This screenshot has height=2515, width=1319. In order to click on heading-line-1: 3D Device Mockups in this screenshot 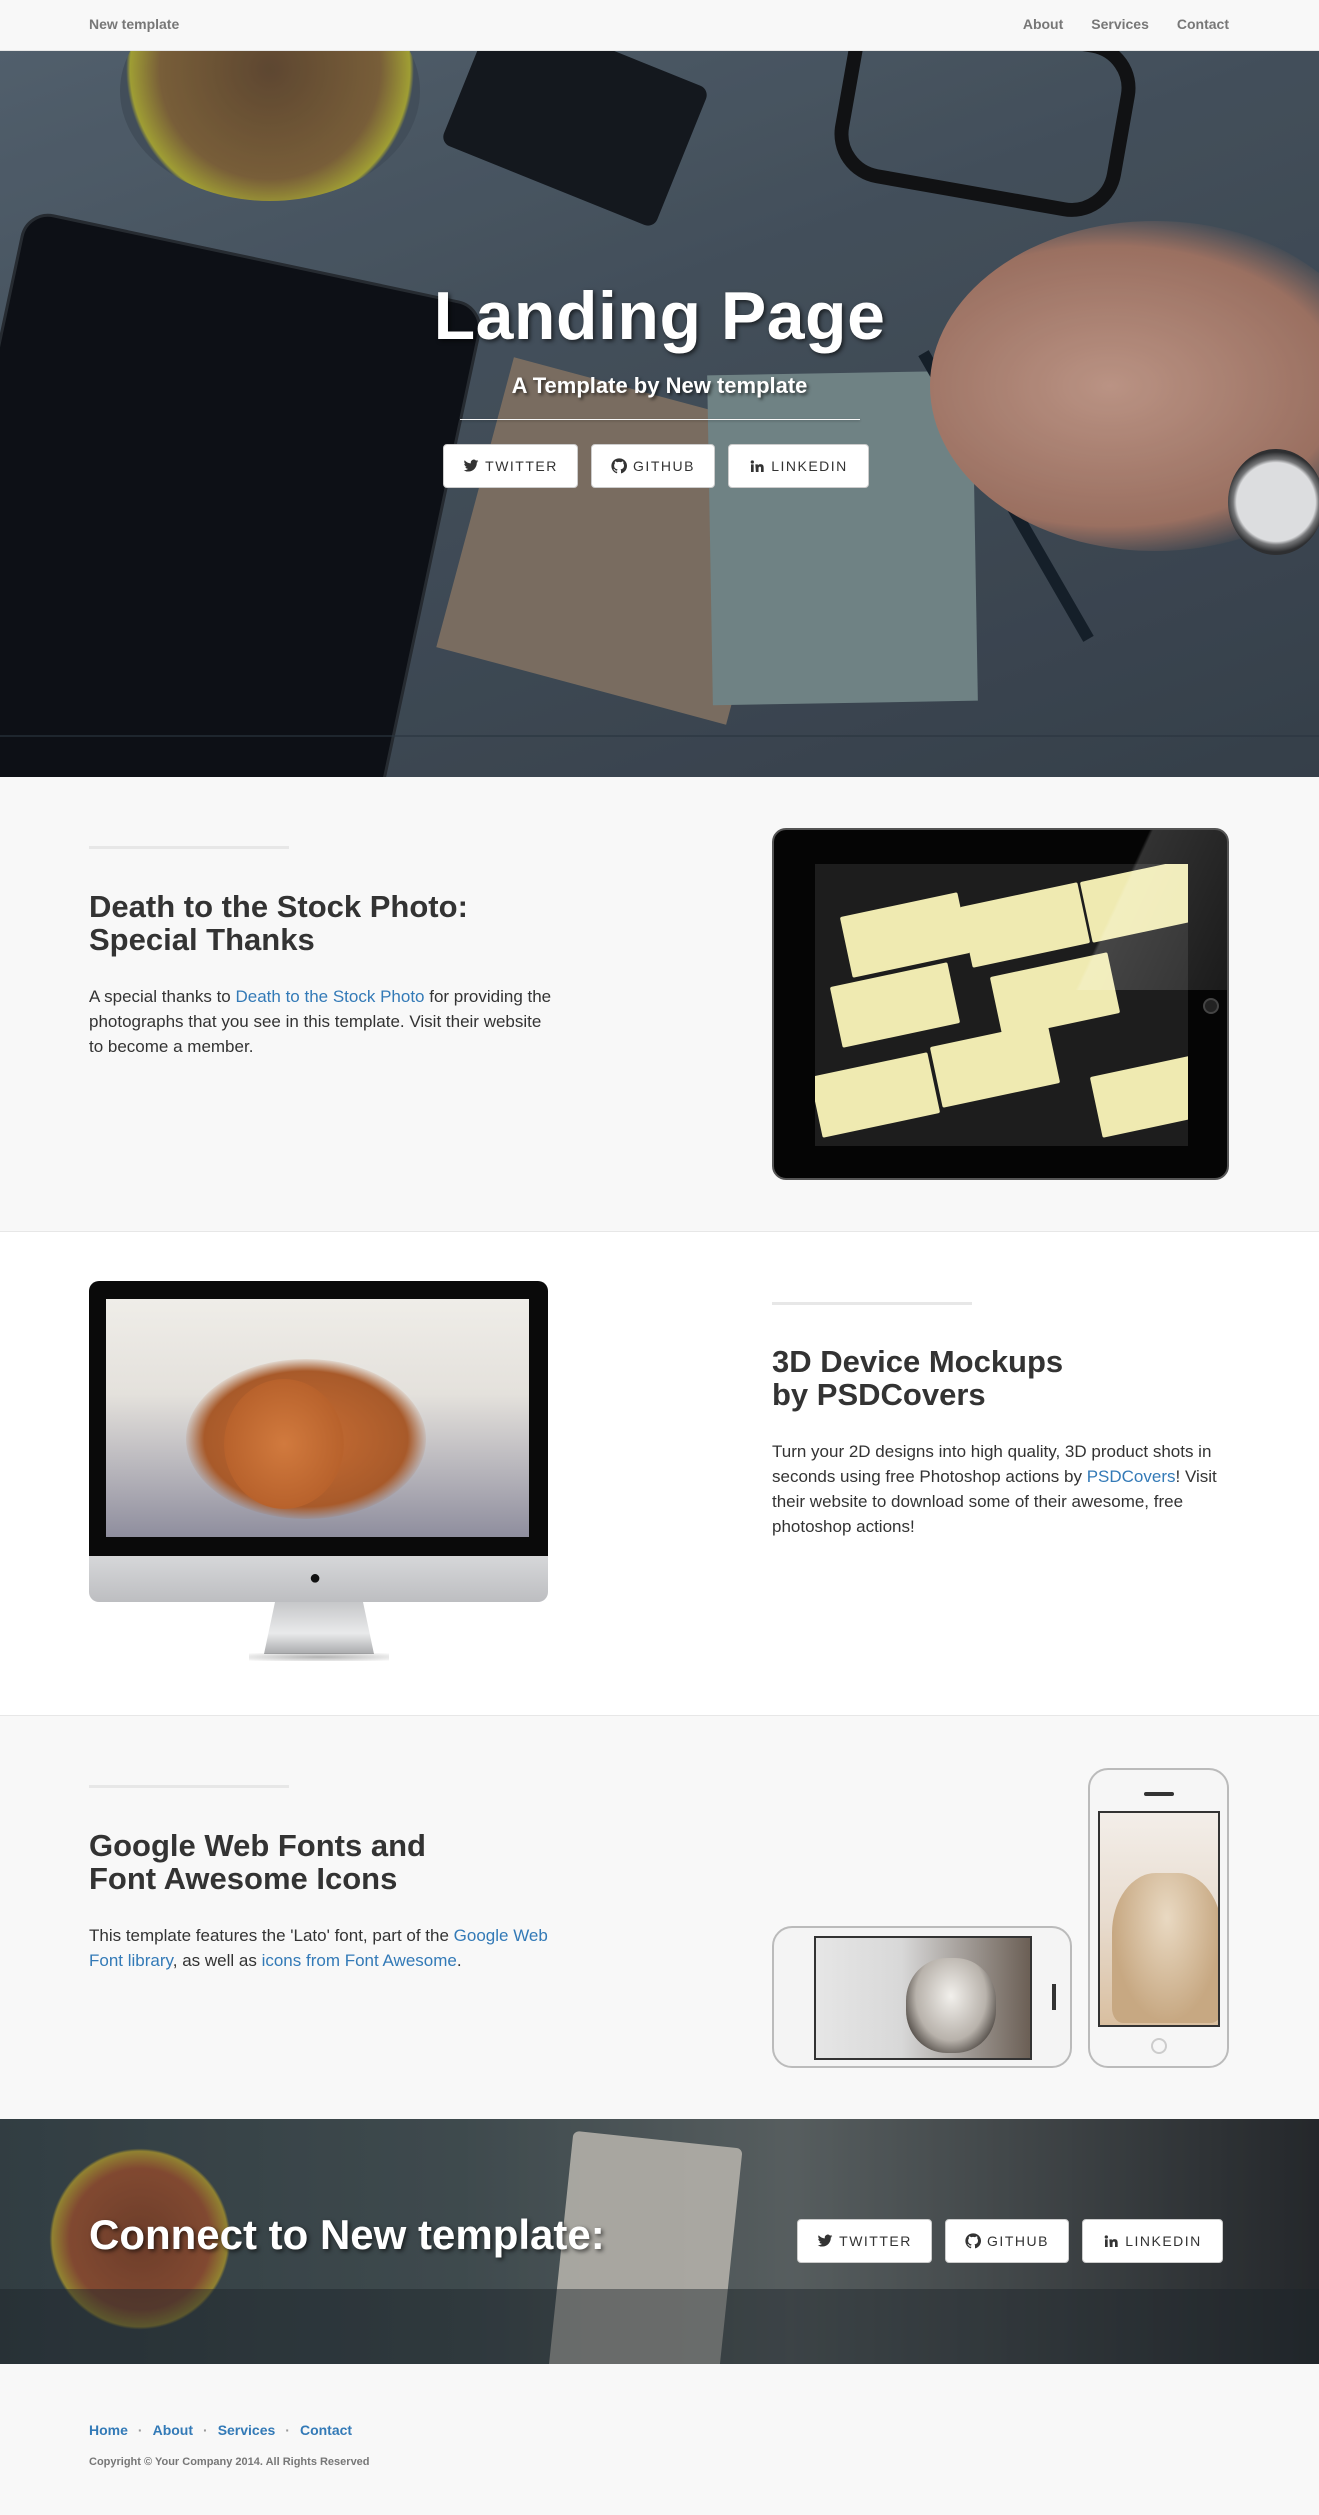, I will do `click(918, 1361)`.